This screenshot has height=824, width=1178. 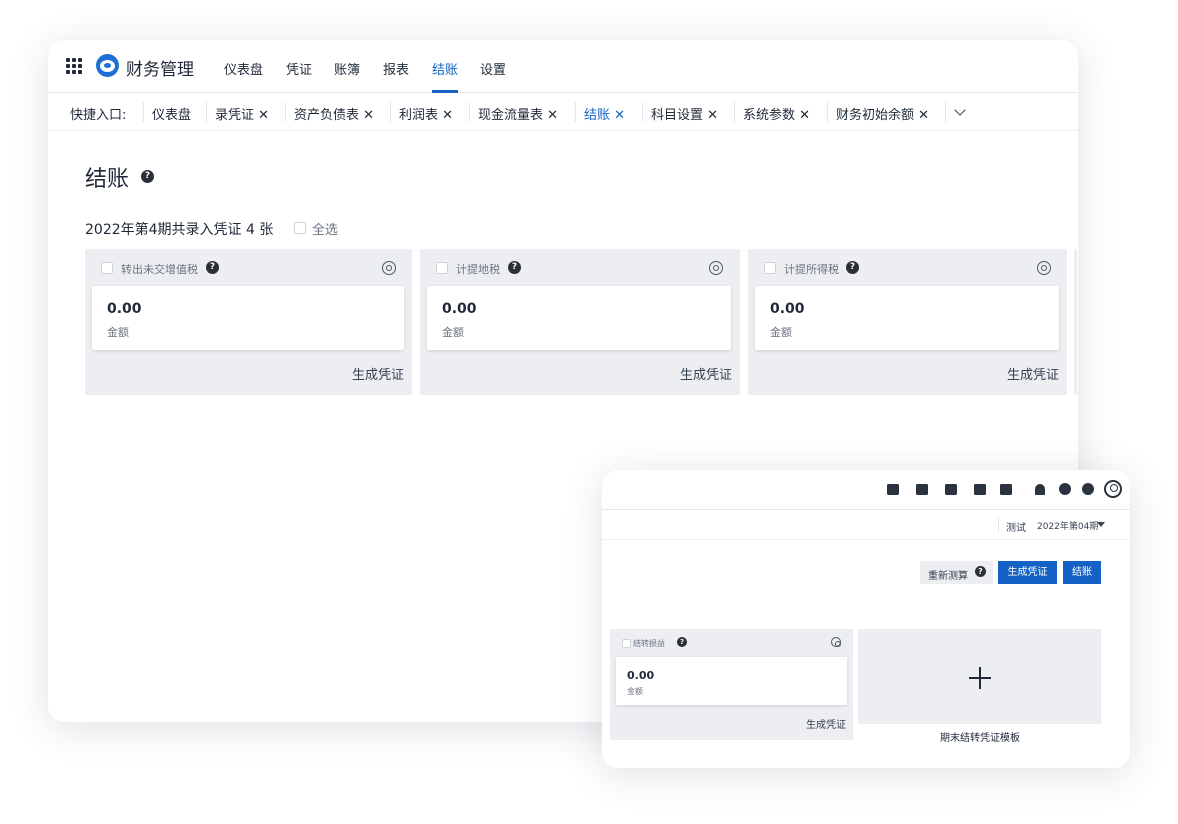 What do you see at coordinates (98, 115) in the screenshot?
I see `quick-access-label: 快捷入口:` at bounding box center [98, 115].